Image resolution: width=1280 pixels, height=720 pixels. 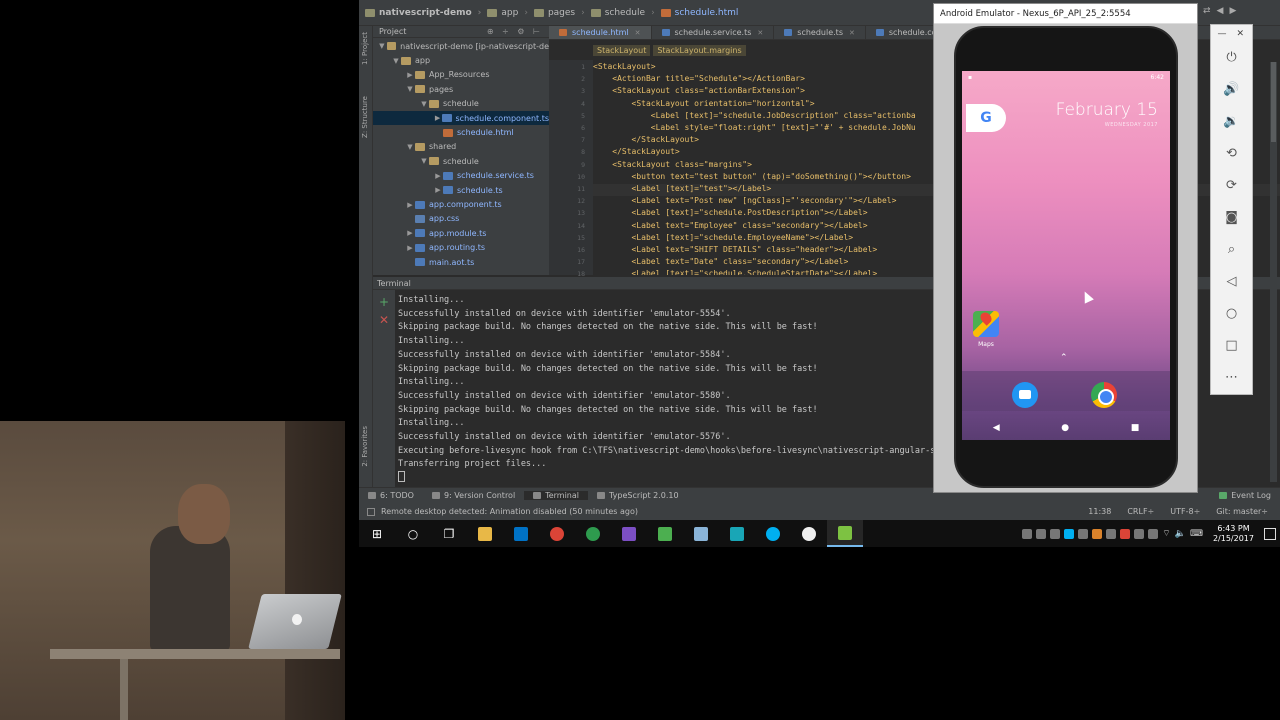 I want to click on google-search-widget: G, so click(x=986, y=118).